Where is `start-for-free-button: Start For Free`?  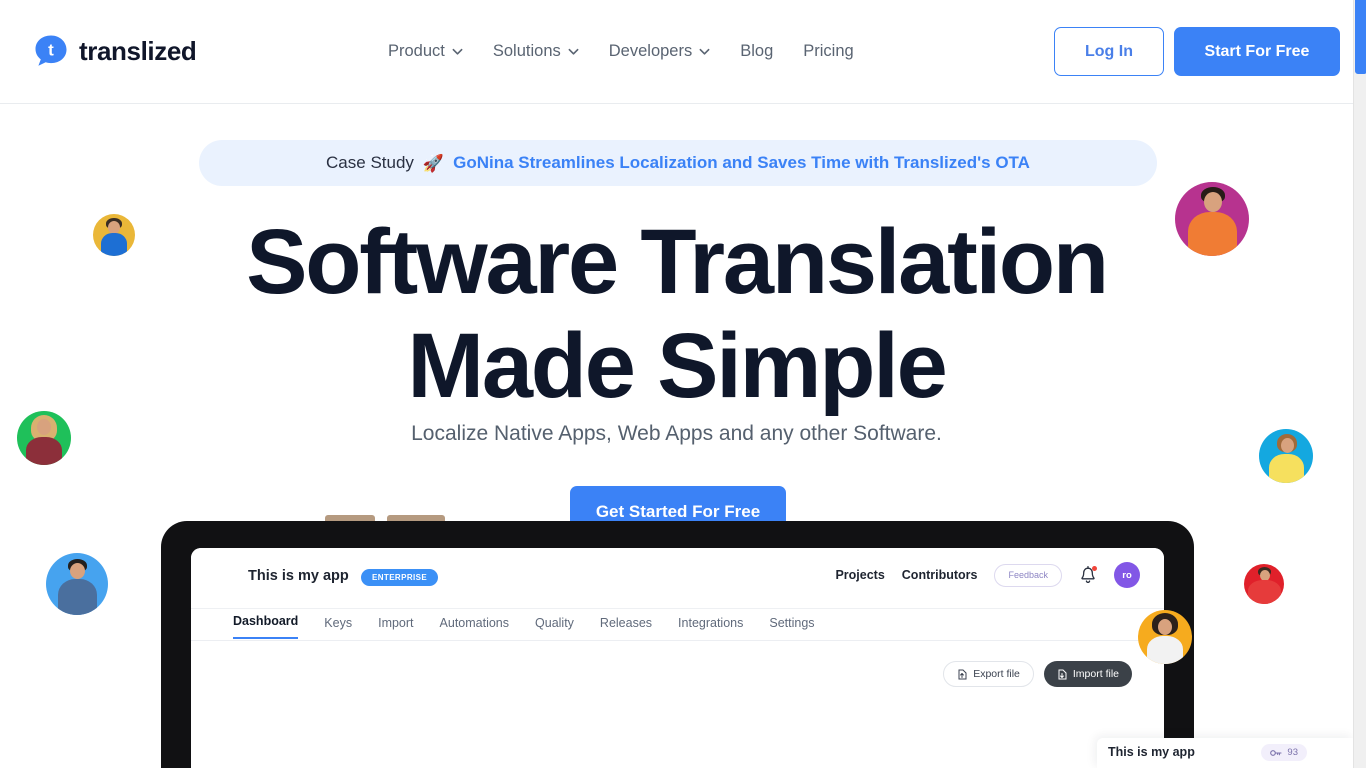 start-for-free-button: Start For Free is located at coordinates (1257, 51).